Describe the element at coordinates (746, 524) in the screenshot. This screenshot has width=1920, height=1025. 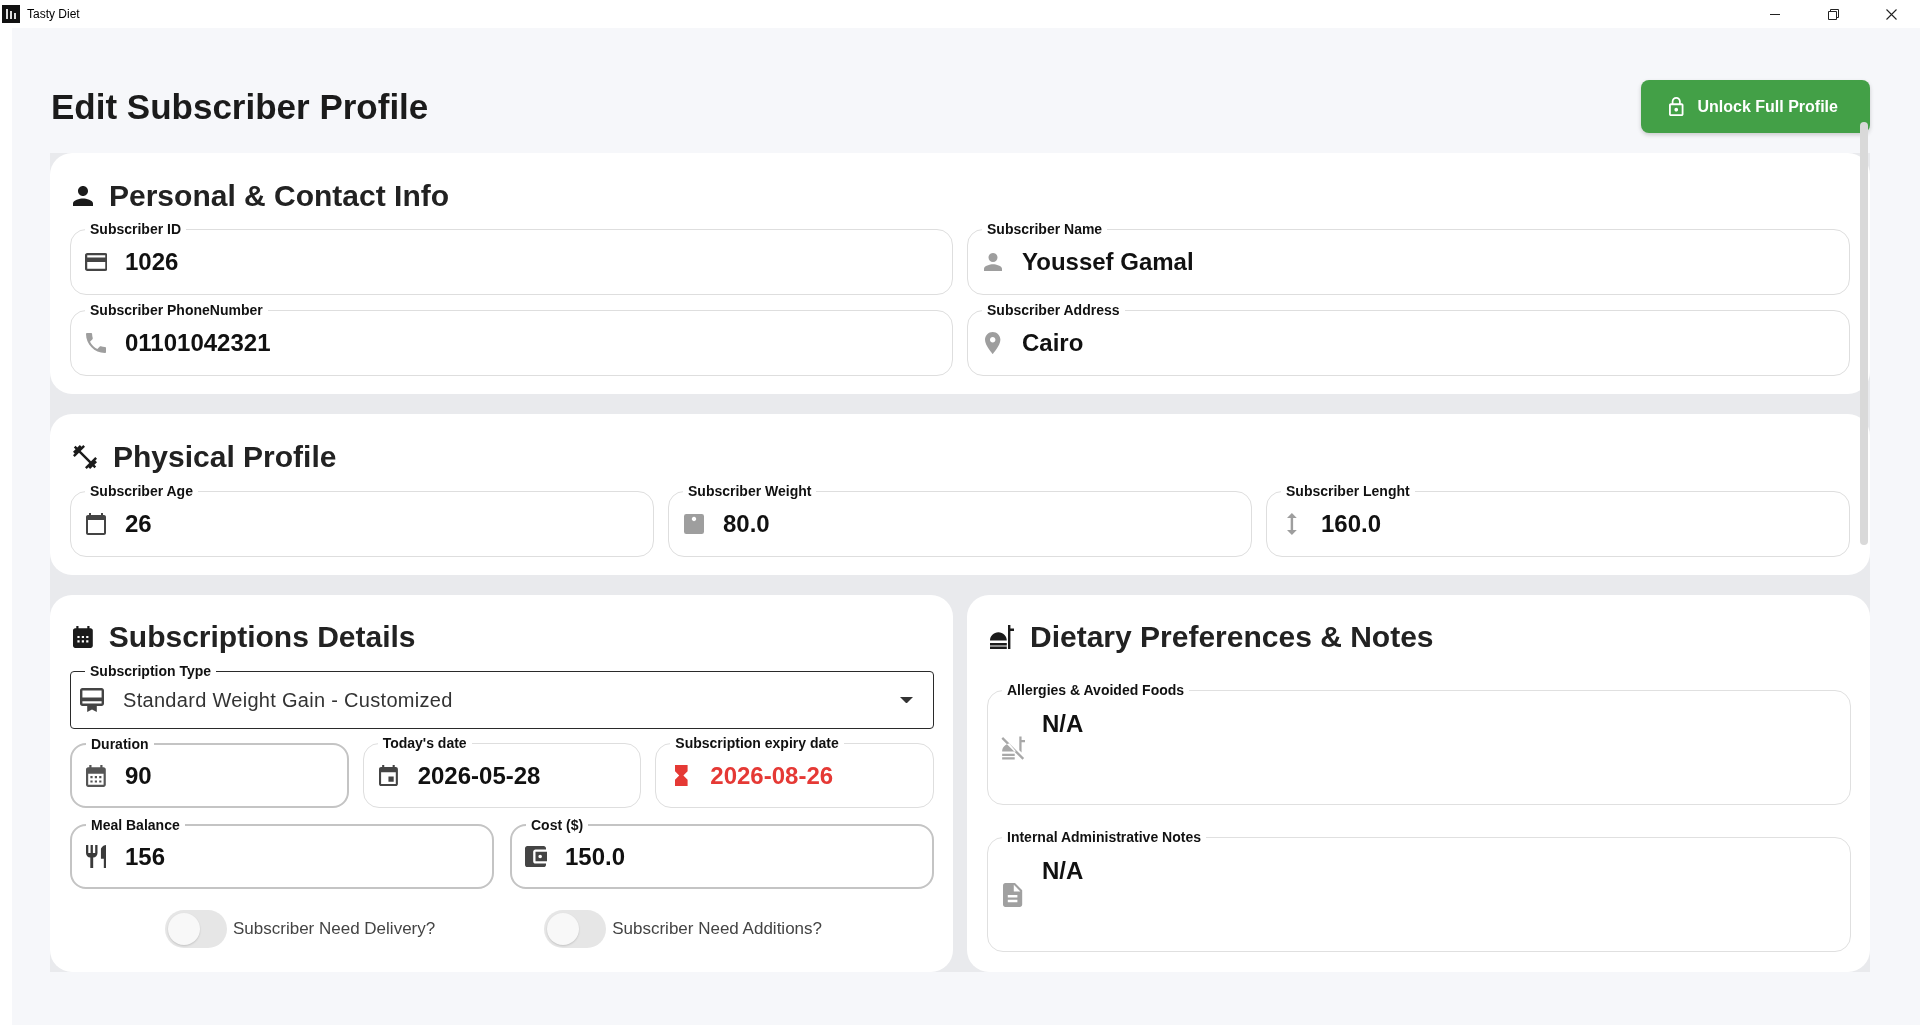
I see `field-value: 80.0` at that location.